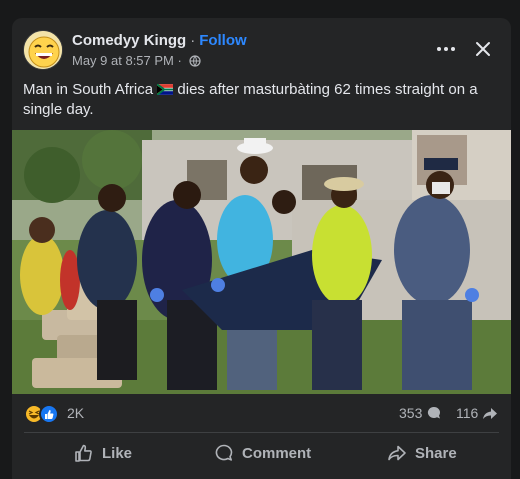  I want to click on post-meta: May 9 at 8:57 PM ·, so click(137, 60).